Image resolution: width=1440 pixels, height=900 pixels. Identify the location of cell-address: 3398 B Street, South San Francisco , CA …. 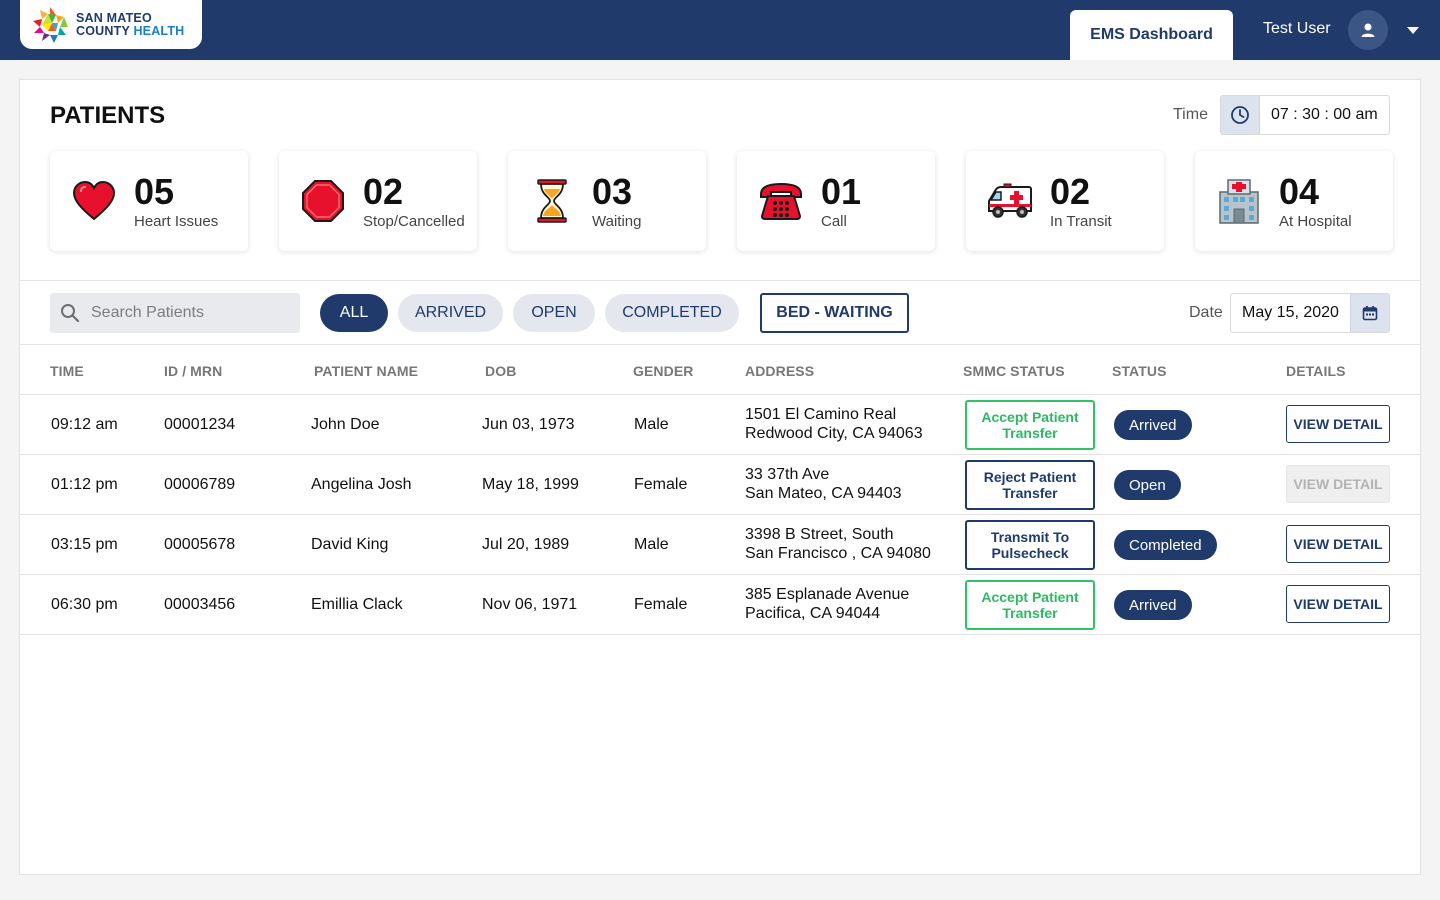
(838, 544).